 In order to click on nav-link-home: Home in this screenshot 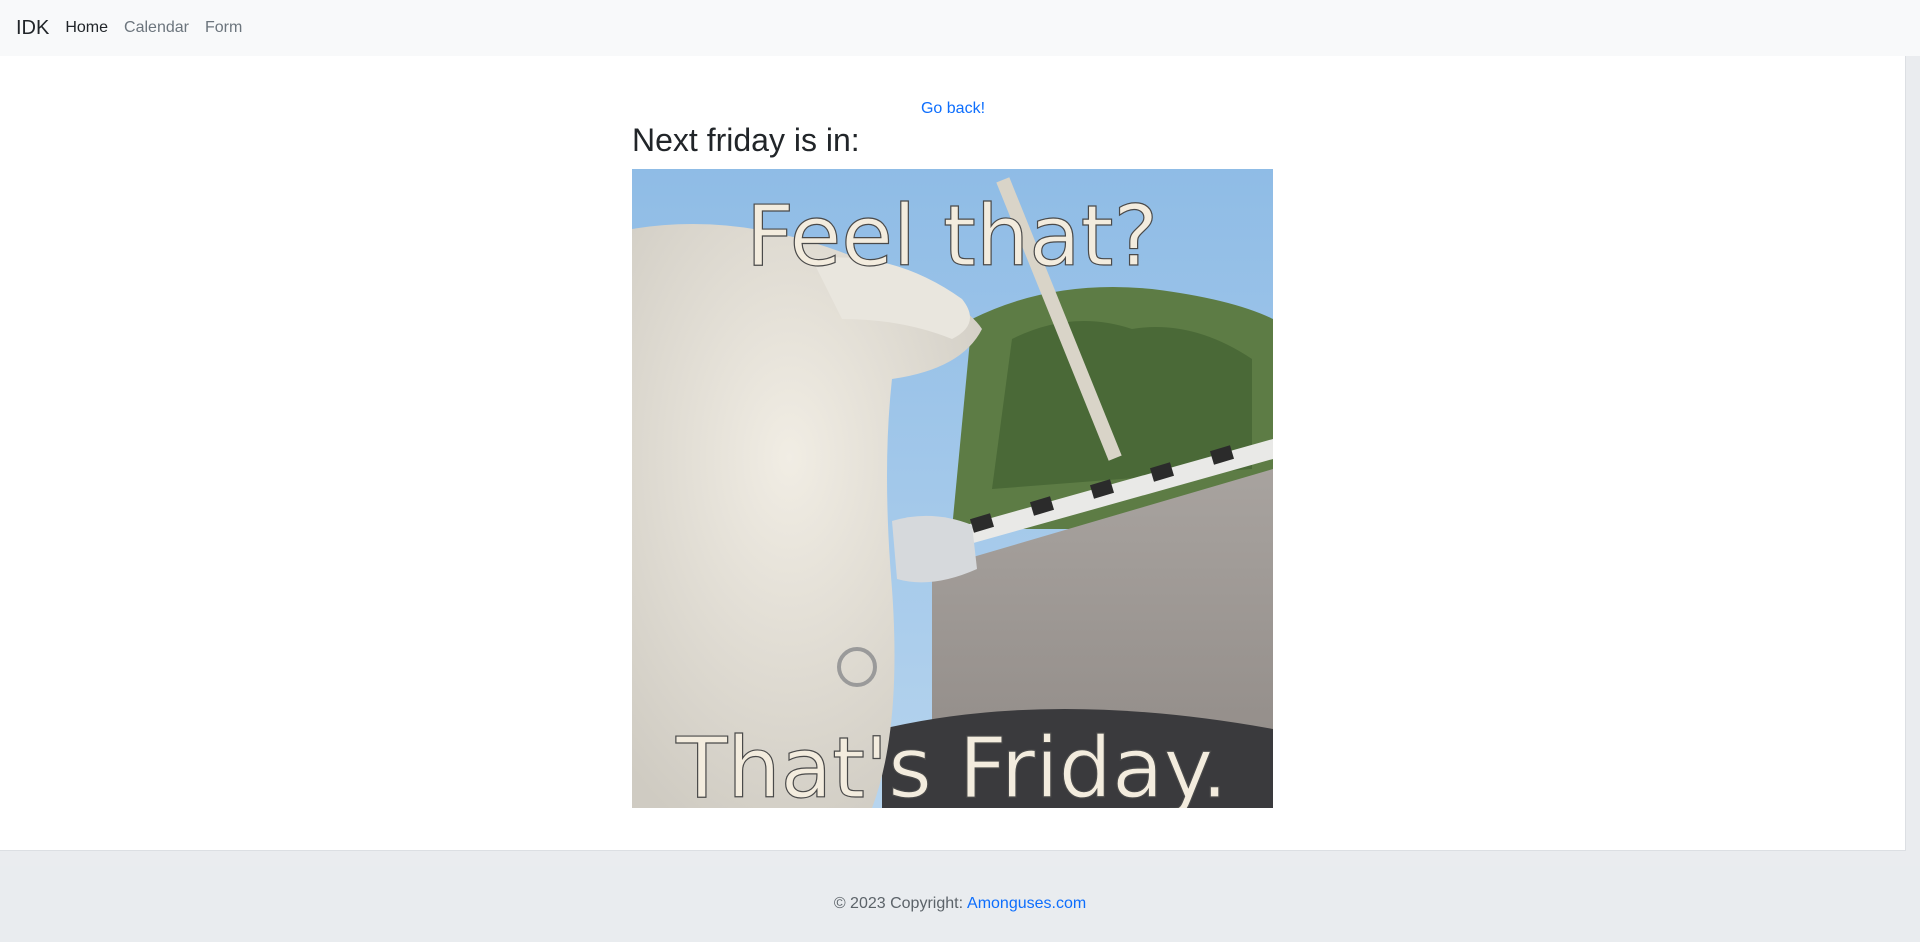, I will do `click(86, 28)`.